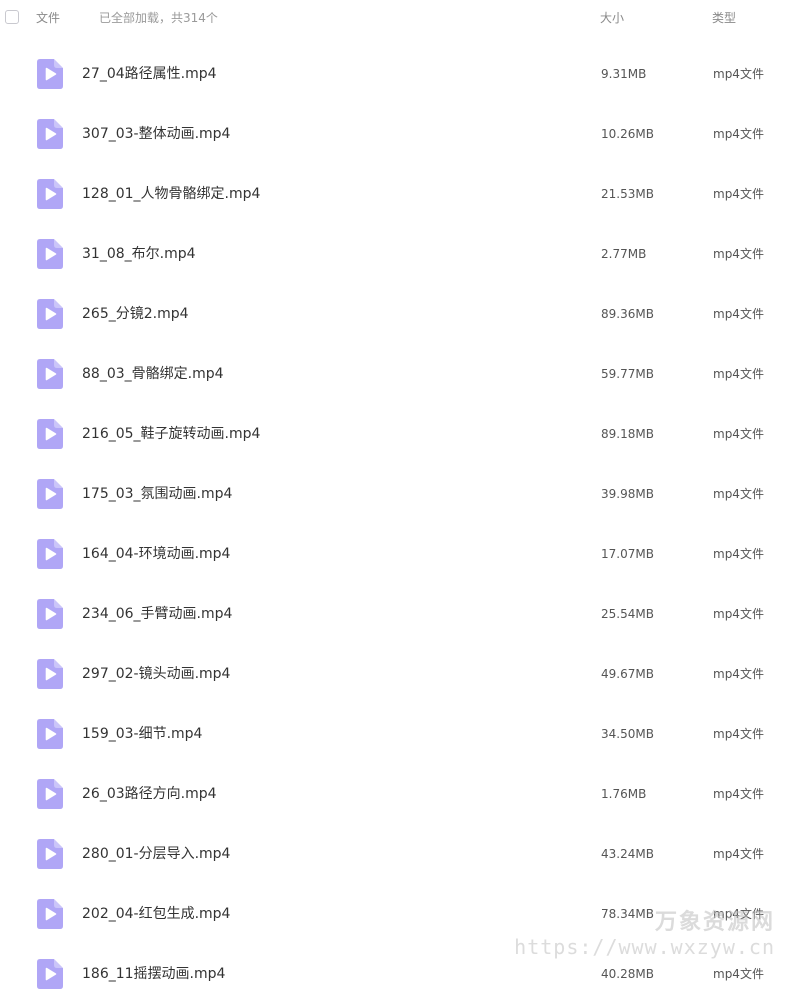 This screenshot has height=1004, width=803. What do you see at coordinates (401, 734) in the screenshot?
I see `file-row: 159_03-细节.mp4 34.50MB mp4文件` at bounding box center [401, 734].